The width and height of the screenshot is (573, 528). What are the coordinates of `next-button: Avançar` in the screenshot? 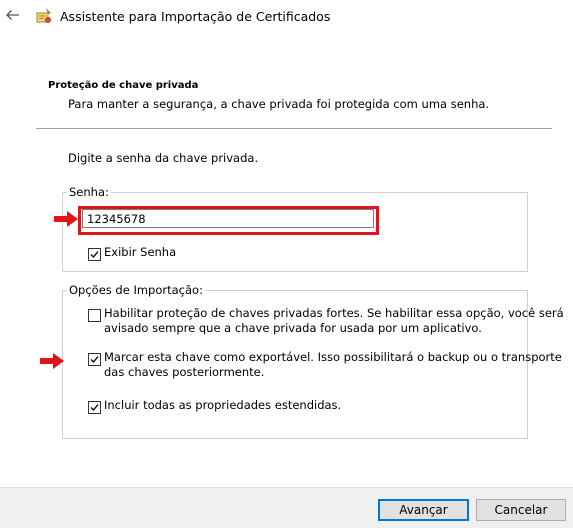 It's located at (423, 510).